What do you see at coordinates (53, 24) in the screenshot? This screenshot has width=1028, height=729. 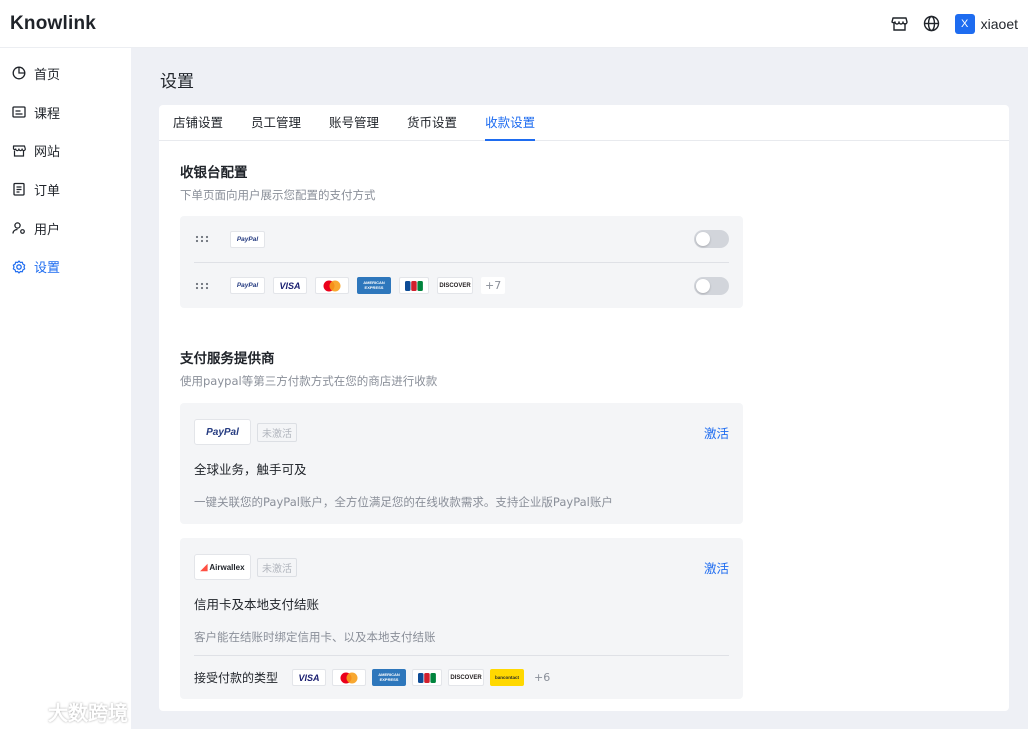 I see `app-logo: Knowlink` at bounding box center [53, 24].